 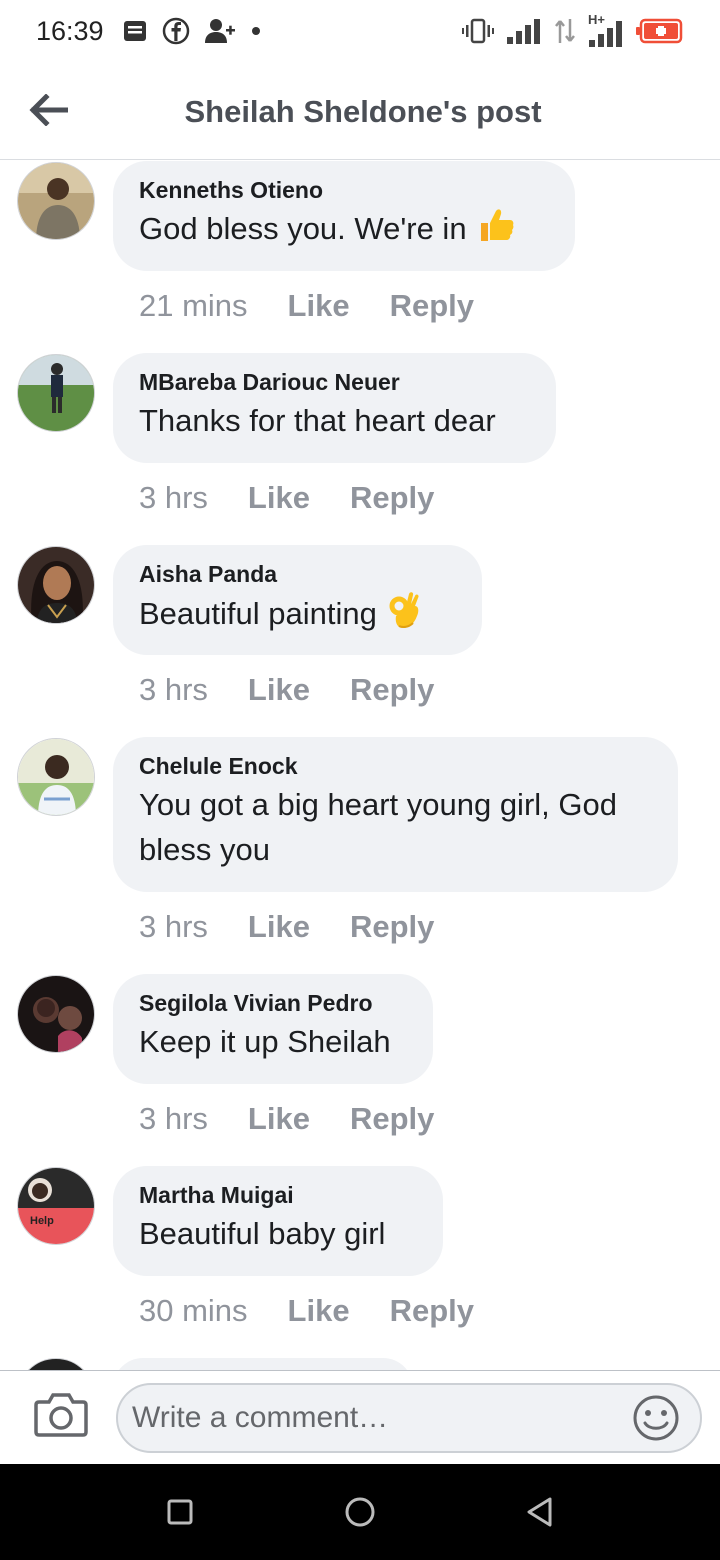 What do you see at coordinates (193, 305) in the screenshot?
I see `comment-time: 21 mins` at bounding box center [193, 305].